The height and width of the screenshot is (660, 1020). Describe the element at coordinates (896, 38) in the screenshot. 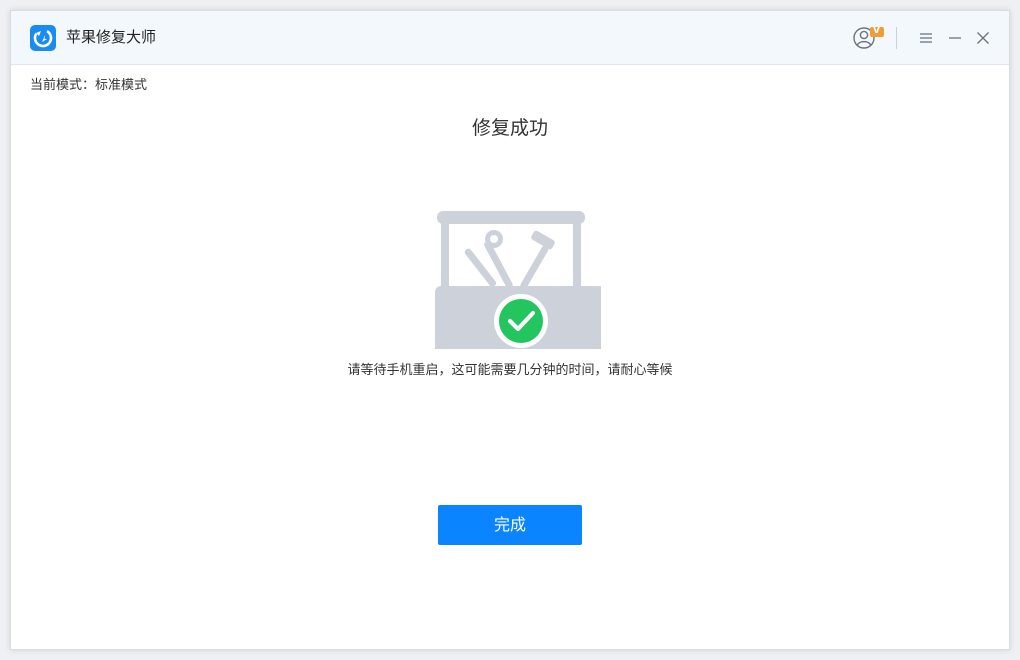

I see `titlebar-divider` at that location.